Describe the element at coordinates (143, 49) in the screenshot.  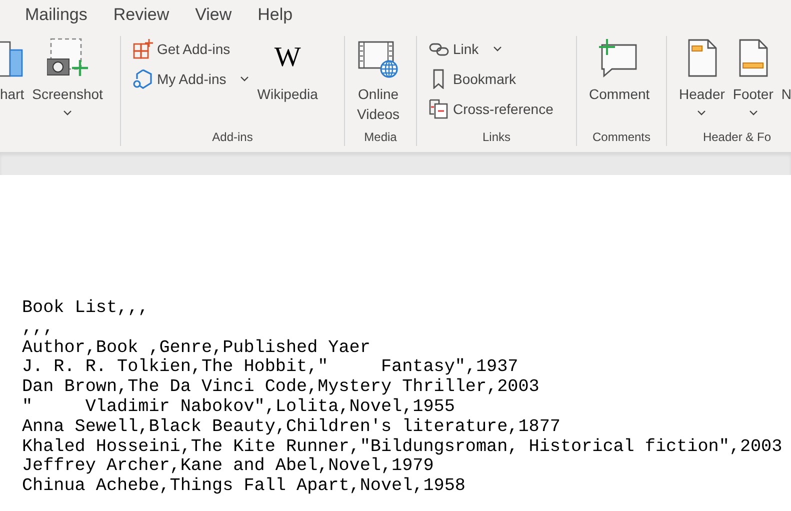
I see `add-ins-grid-icon` at that location.